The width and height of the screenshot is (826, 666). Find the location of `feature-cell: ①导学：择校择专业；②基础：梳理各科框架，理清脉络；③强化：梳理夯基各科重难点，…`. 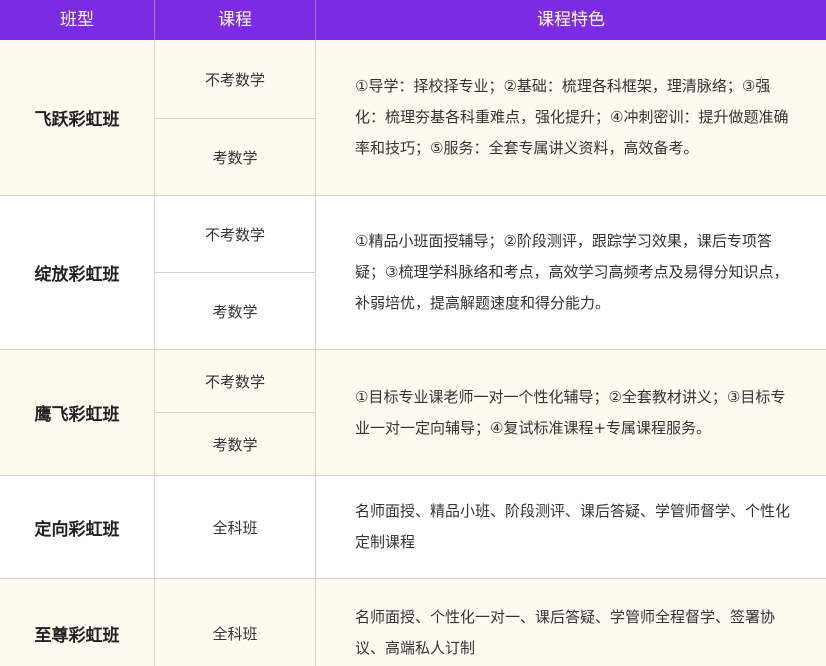

feature-cell: ①导学：择校择专业；②基础：梳理各科框架，理清脉络；③强化：梳理夯基各科重难点，… is located at coordinates (576, 117).